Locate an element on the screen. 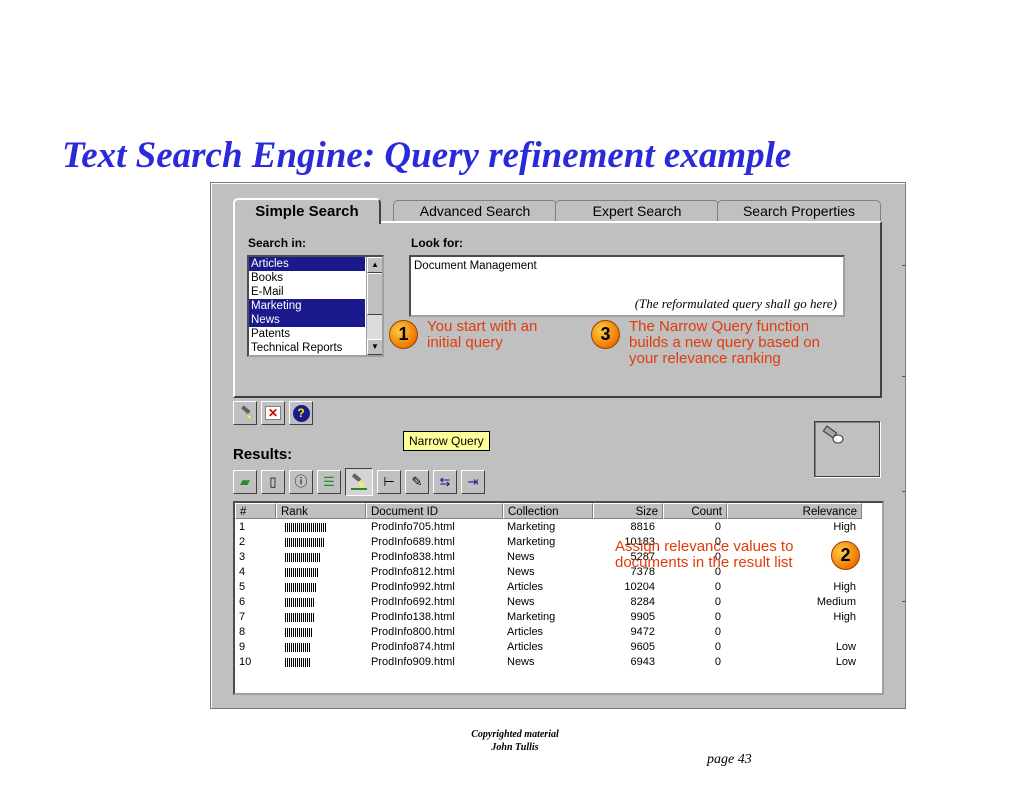  new-document-icon: ▯ is located at coordinates (273, 481).